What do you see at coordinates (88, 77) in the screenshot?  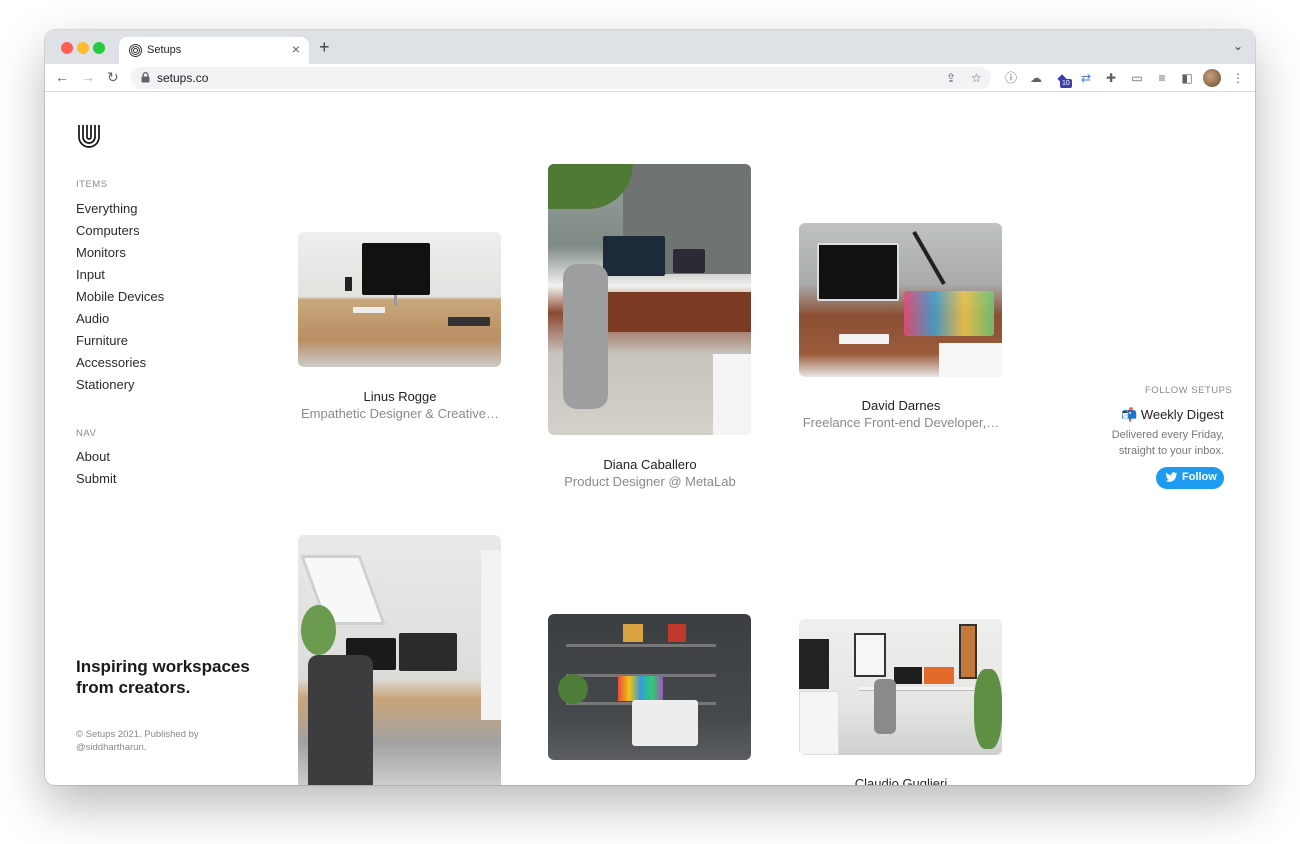 I see `forward-arrow-icon: →` at bounding box center [88, 77].